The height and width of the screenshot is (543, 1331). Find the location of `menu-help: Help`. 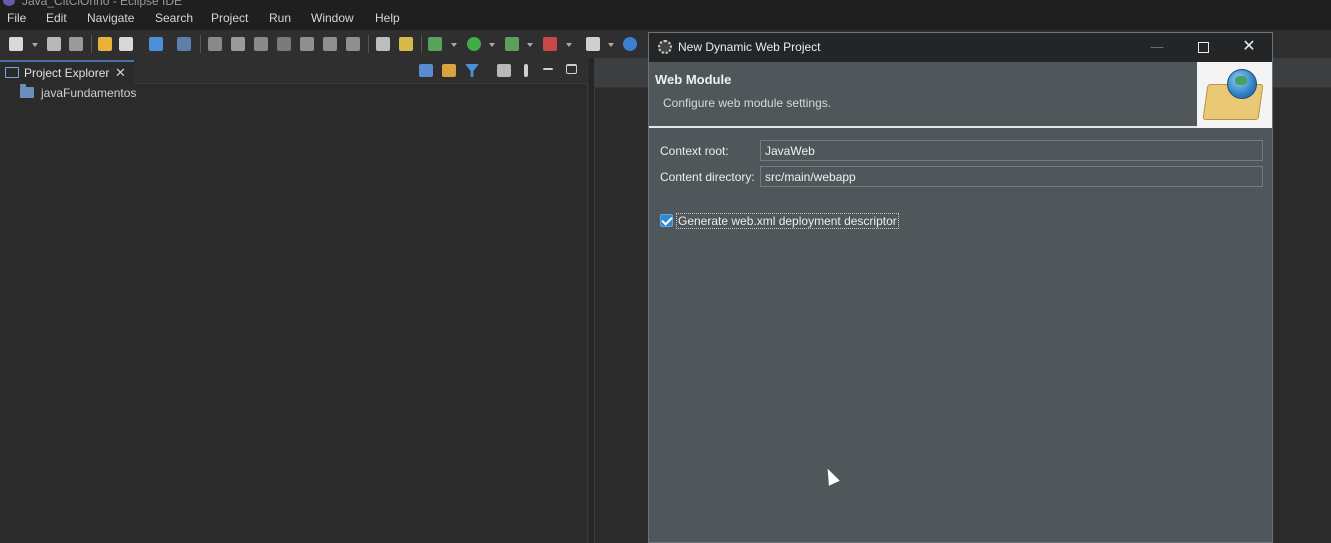

menu-help: Help is located at coordinates (387, 18).